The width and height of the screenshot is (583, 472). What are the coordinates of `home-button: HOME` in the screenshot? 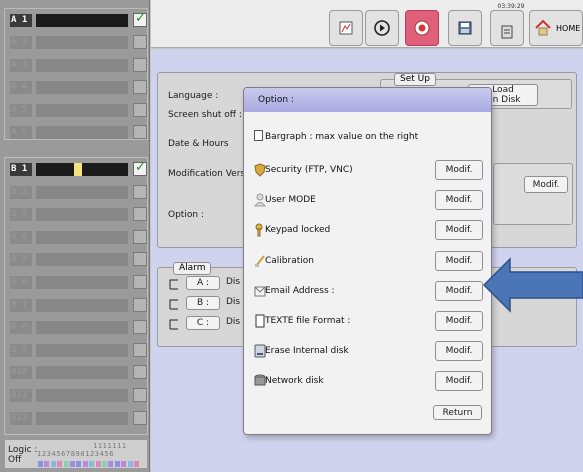 It's located at (556, 28).